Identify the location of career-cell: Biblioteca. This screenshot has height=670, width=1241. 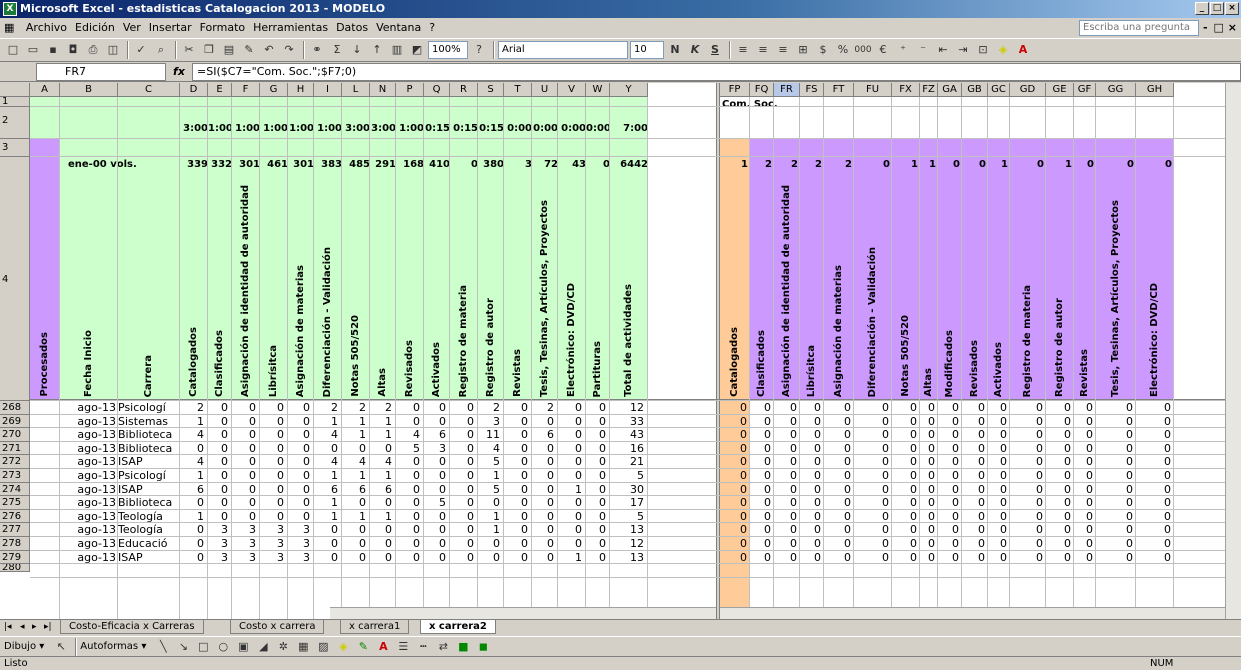
(149, 503).